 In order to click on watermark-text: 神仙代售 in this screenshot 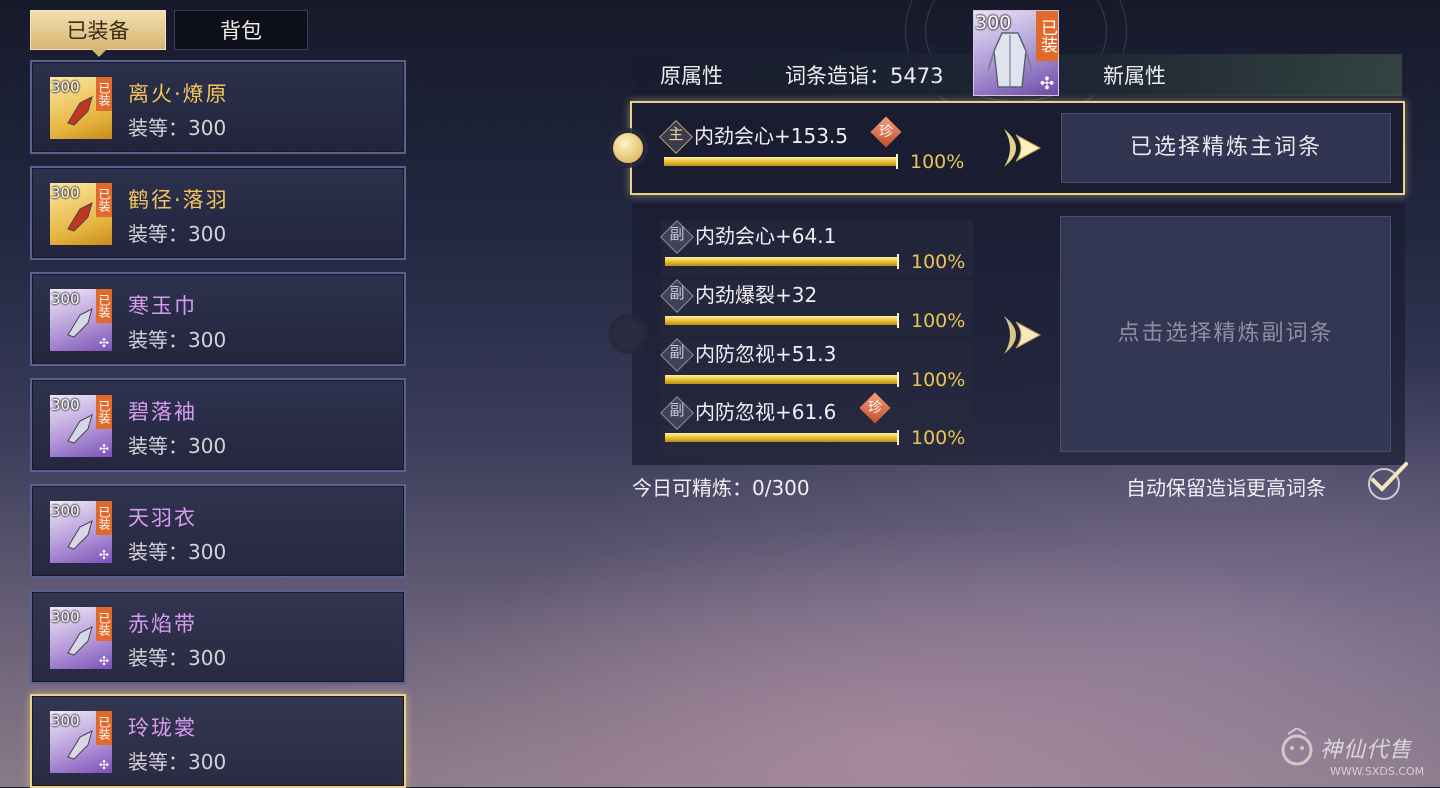, I will do `click(1366, 750)`.